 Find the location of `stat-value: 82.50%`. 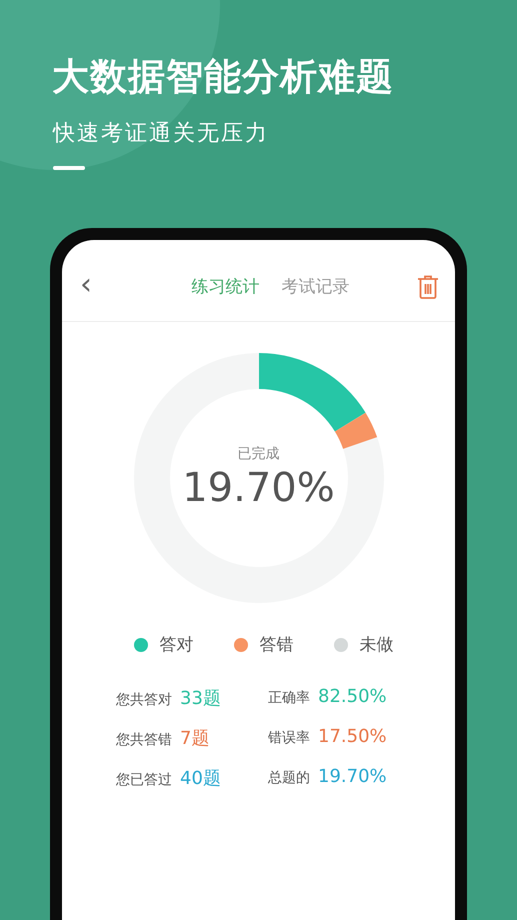

stat-value: 82.50% is located at coordinates (352, 696).